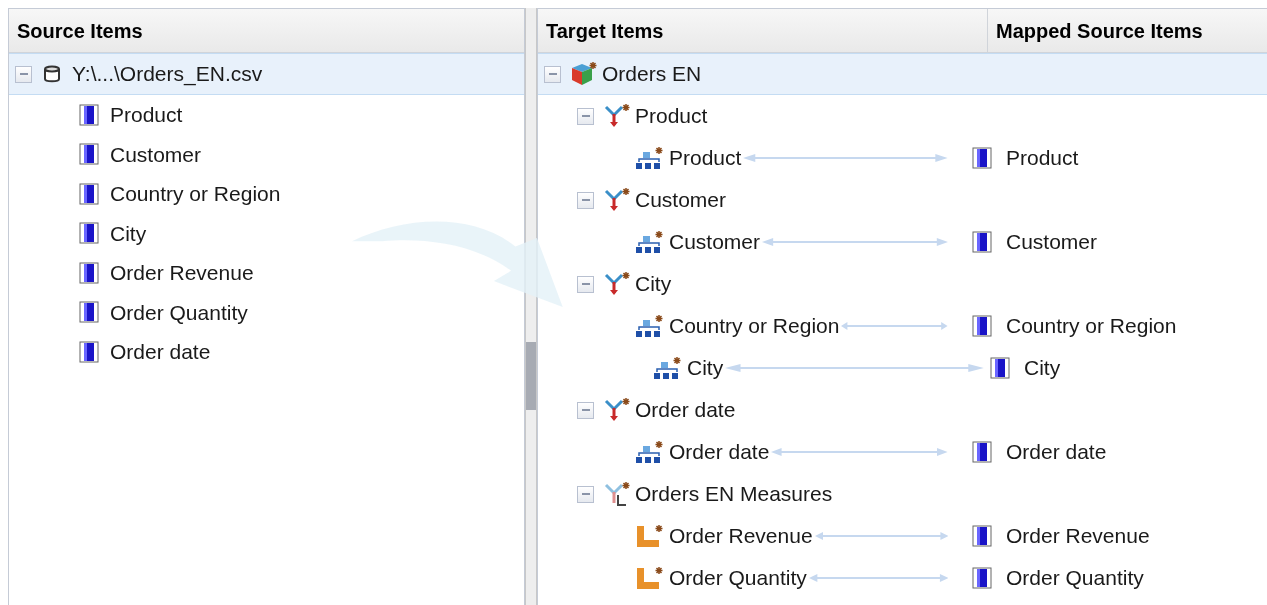 This screenshot has width=1267, height=605. What do you see at coordinates (652, 74) in the screenshot?
I see `tree-item-label: Orders EN` at bounding box center [652, 74].